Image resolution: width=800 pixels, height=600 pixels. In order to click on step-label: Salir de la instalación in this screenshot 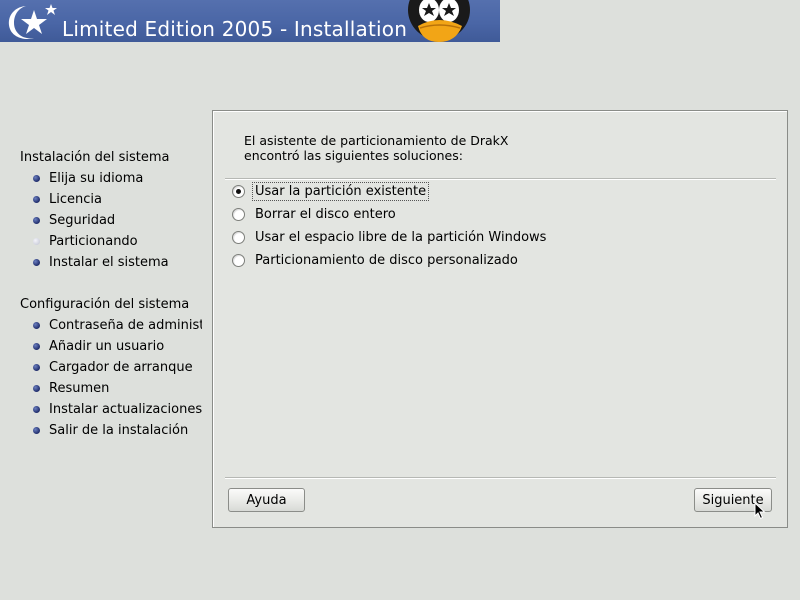, I will do `click(119, 430)`.